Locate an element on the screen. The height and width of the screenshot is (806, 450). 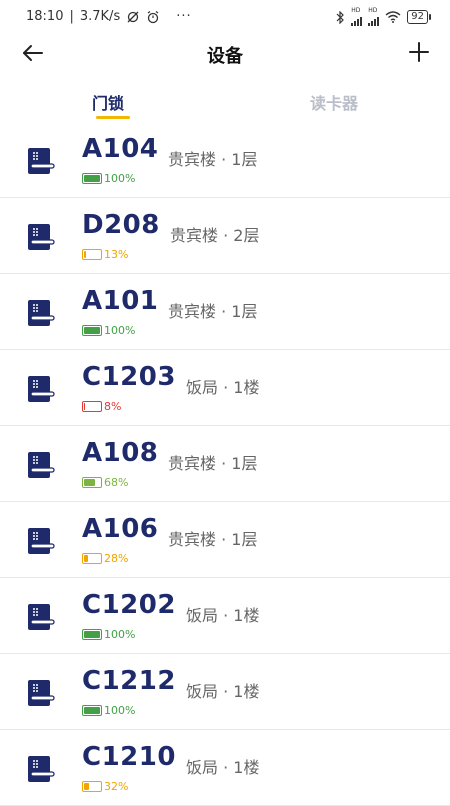
app-header: 设备 is located at coordinates (225, 54).